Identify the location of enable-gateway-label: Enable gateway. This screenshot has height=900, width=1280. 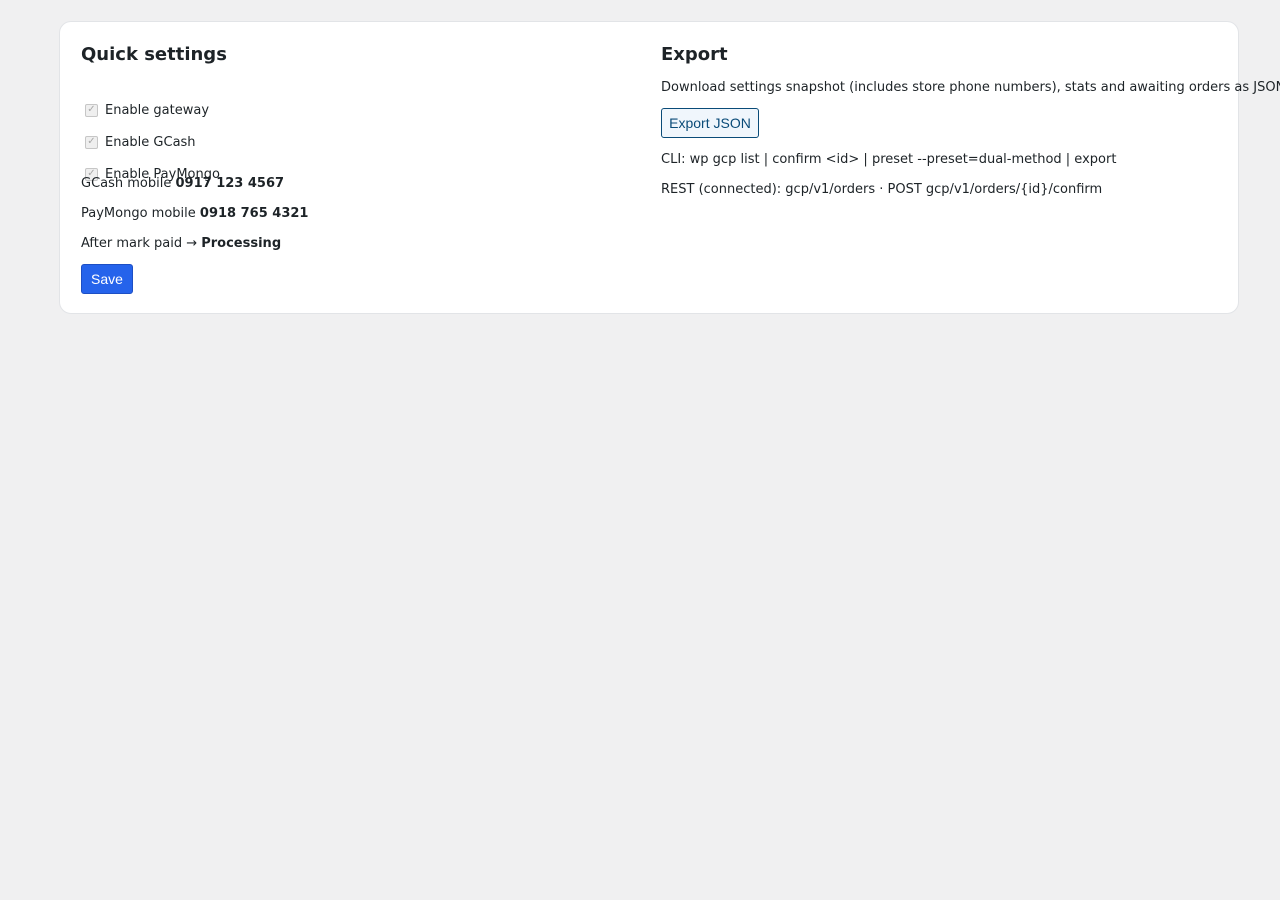
(157, 110).